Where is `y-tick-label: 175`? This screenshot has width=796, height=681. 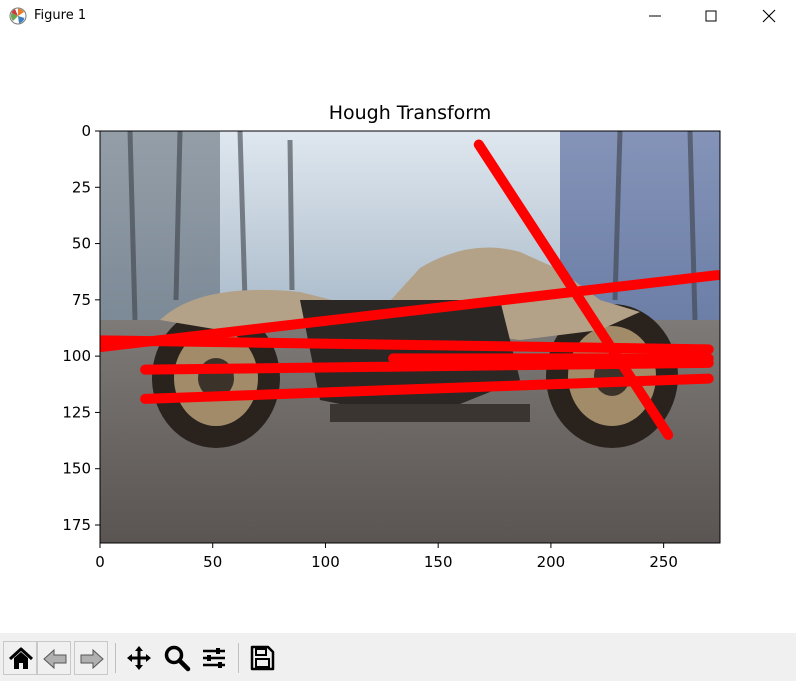 y-tick-label: 175 is located at coordinates (76, 525).